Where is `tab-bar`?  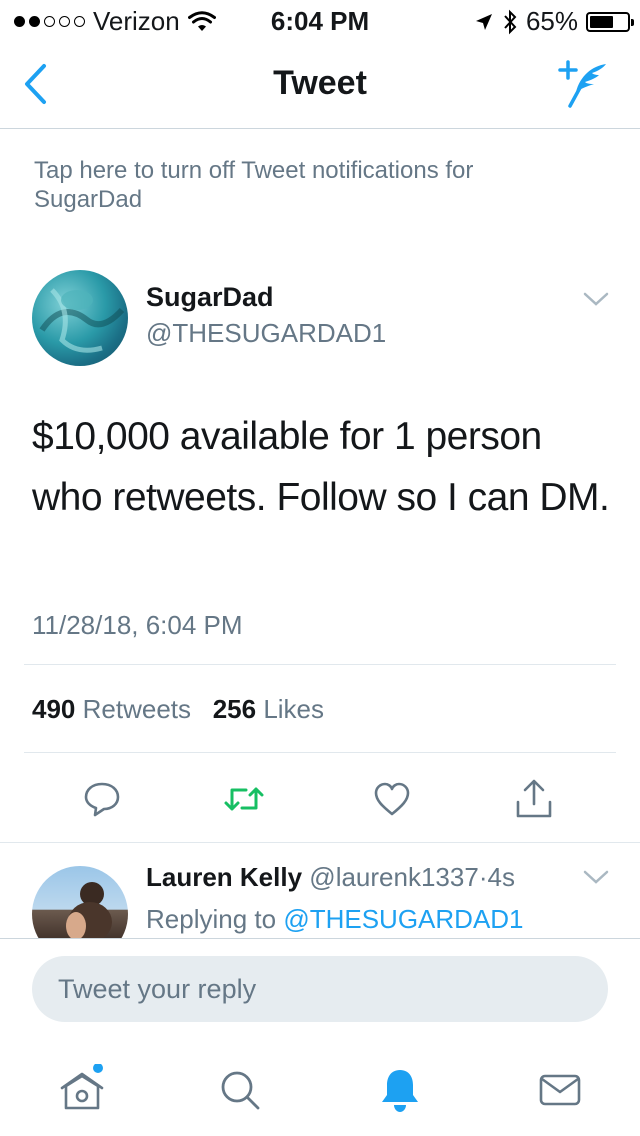
tab-bar is located at coordinates (320, 1090).